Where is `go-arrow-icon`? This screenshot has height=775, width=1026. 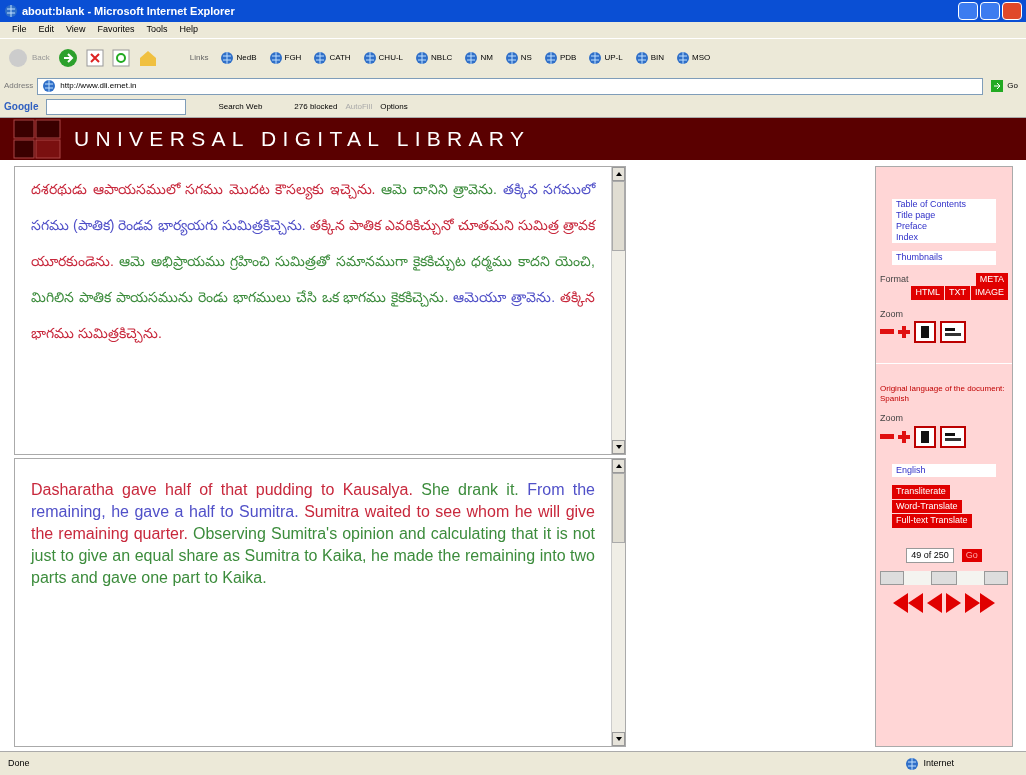 go-arrow-icon is located at coordinates (997, 86).